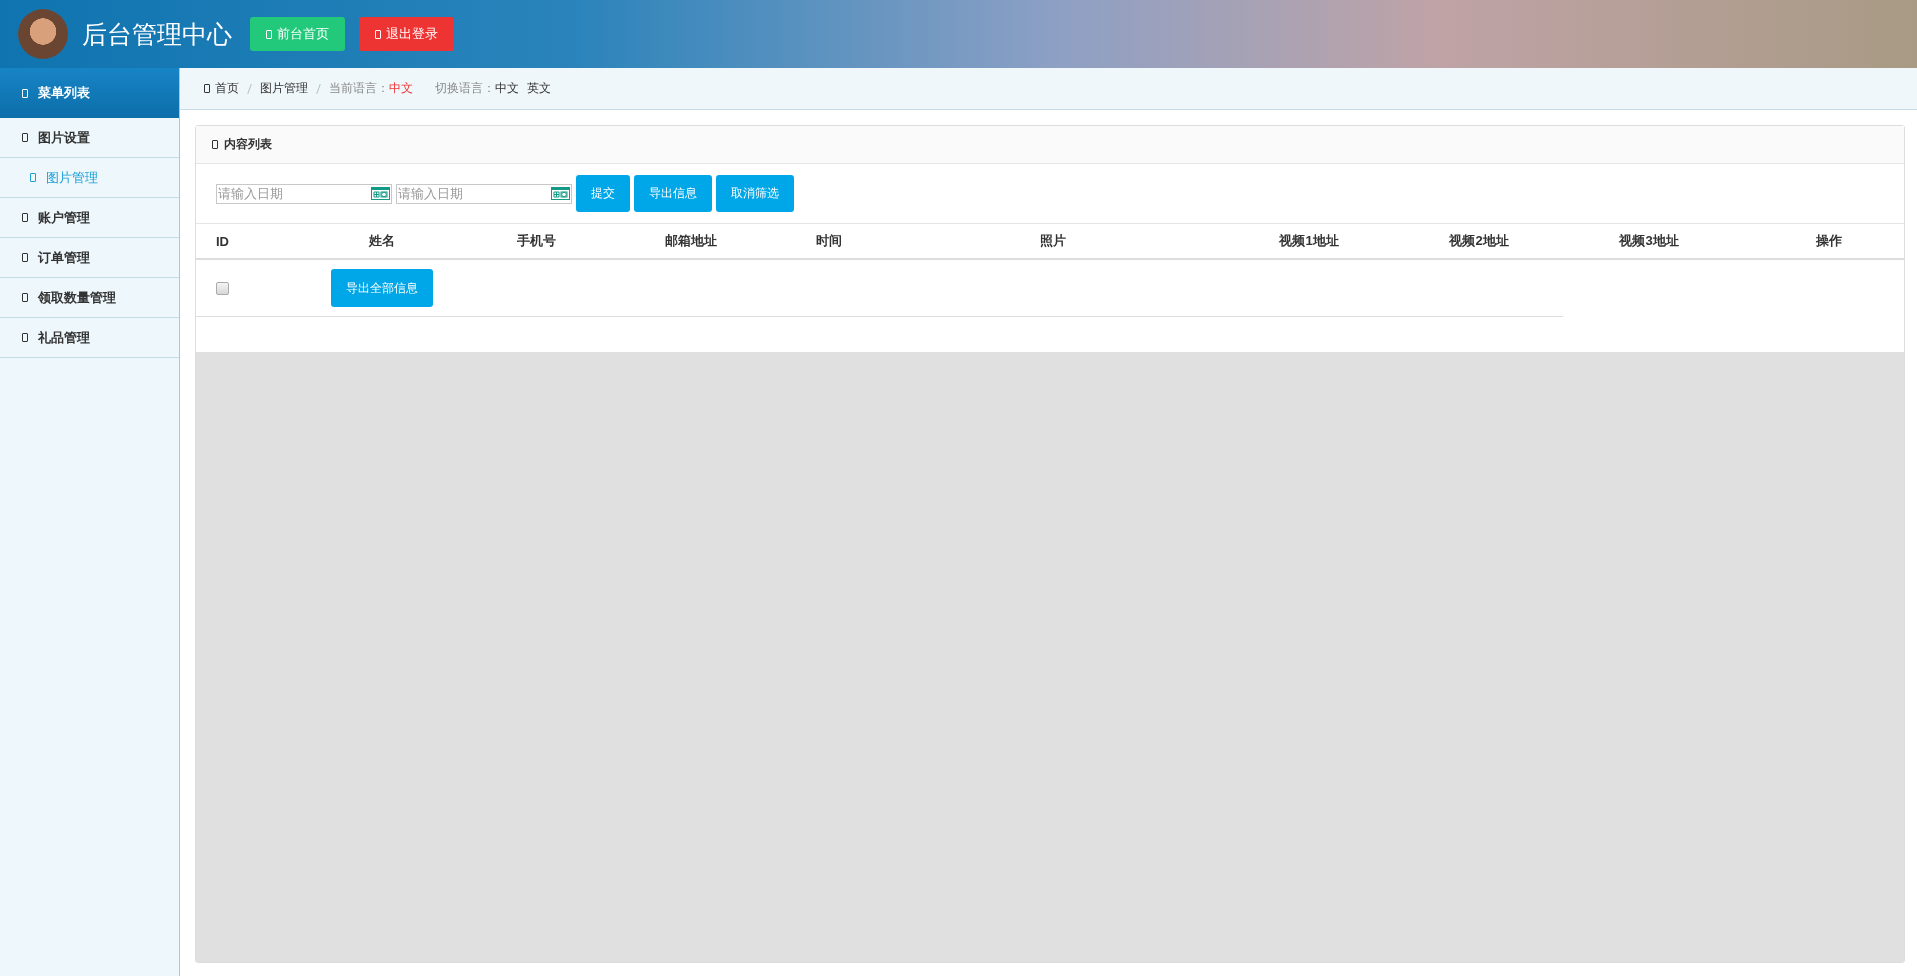  I want to click on column-header: 视频2地址, so click(1479, 241).